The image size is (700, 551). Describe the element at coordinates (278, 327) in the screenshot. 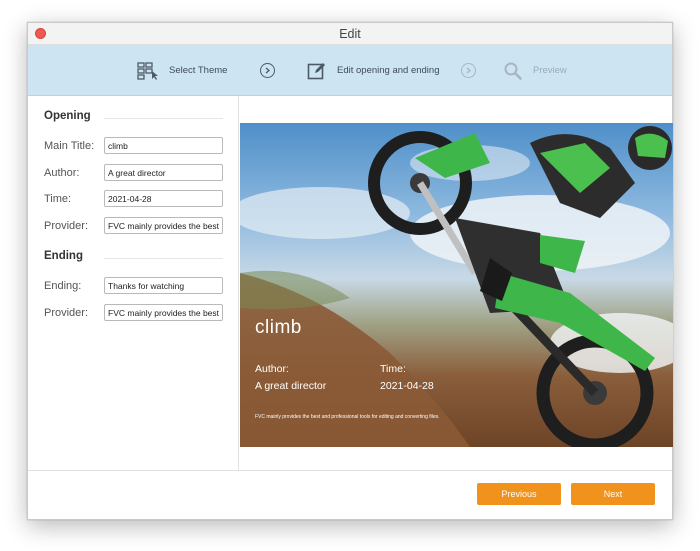

I see `preview-title: climb` at that location.